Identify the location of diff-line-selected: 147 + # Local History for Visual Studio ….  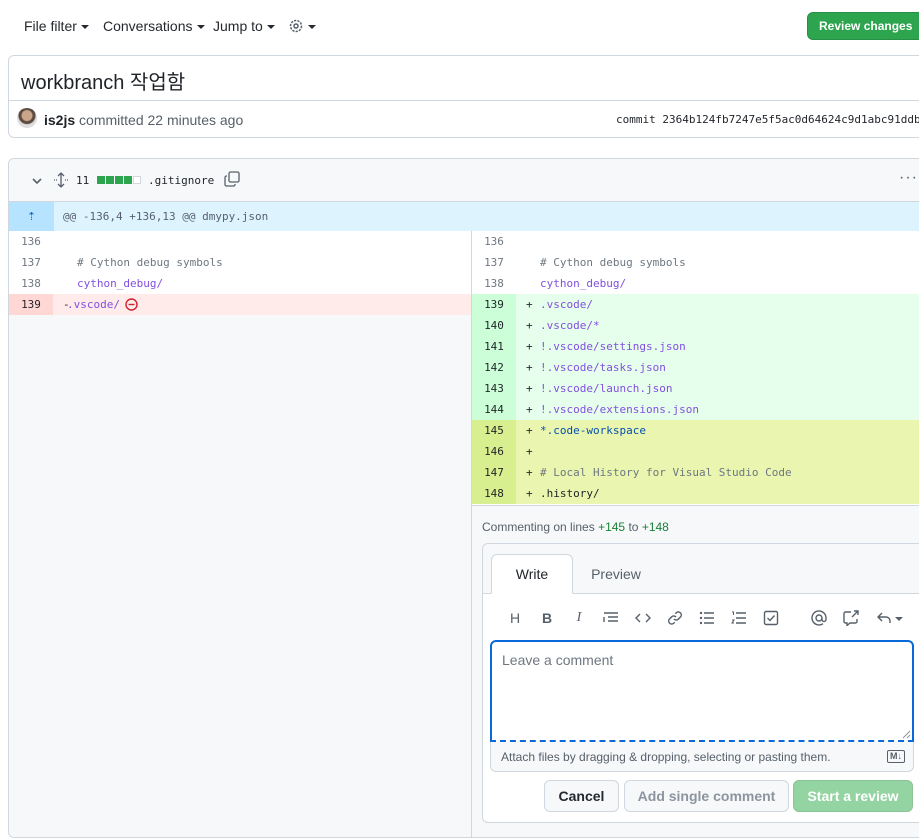
(695, 472).